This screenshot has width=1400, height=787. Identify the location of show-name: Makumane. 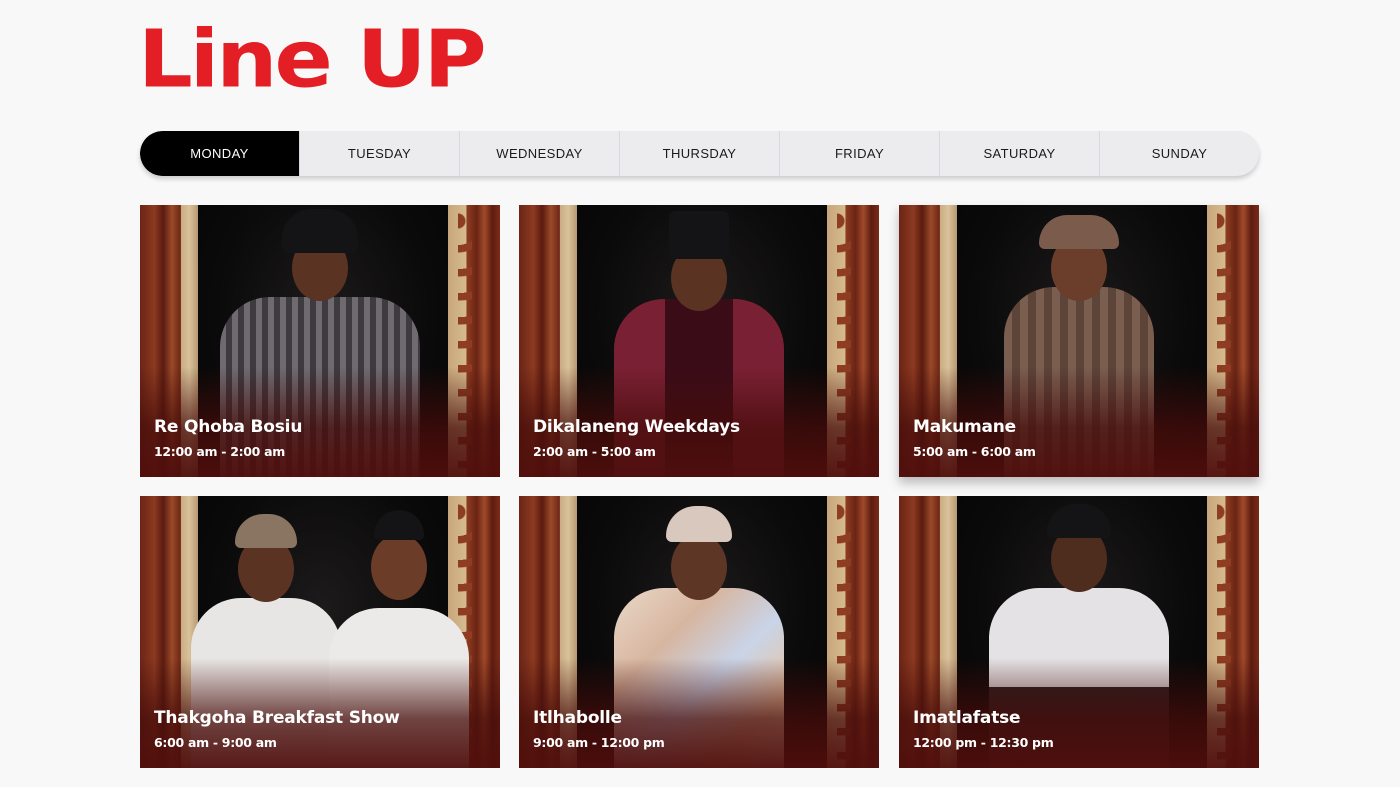
(965, 427).